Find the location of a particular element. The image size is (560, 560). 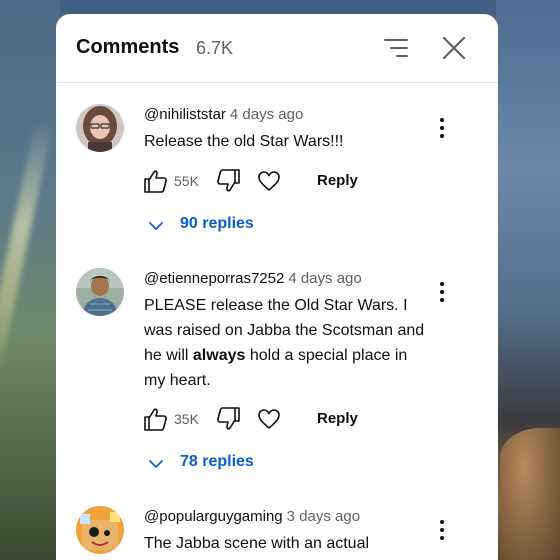

comment-actions: 35K Reply is located at coordinates (282, 420).